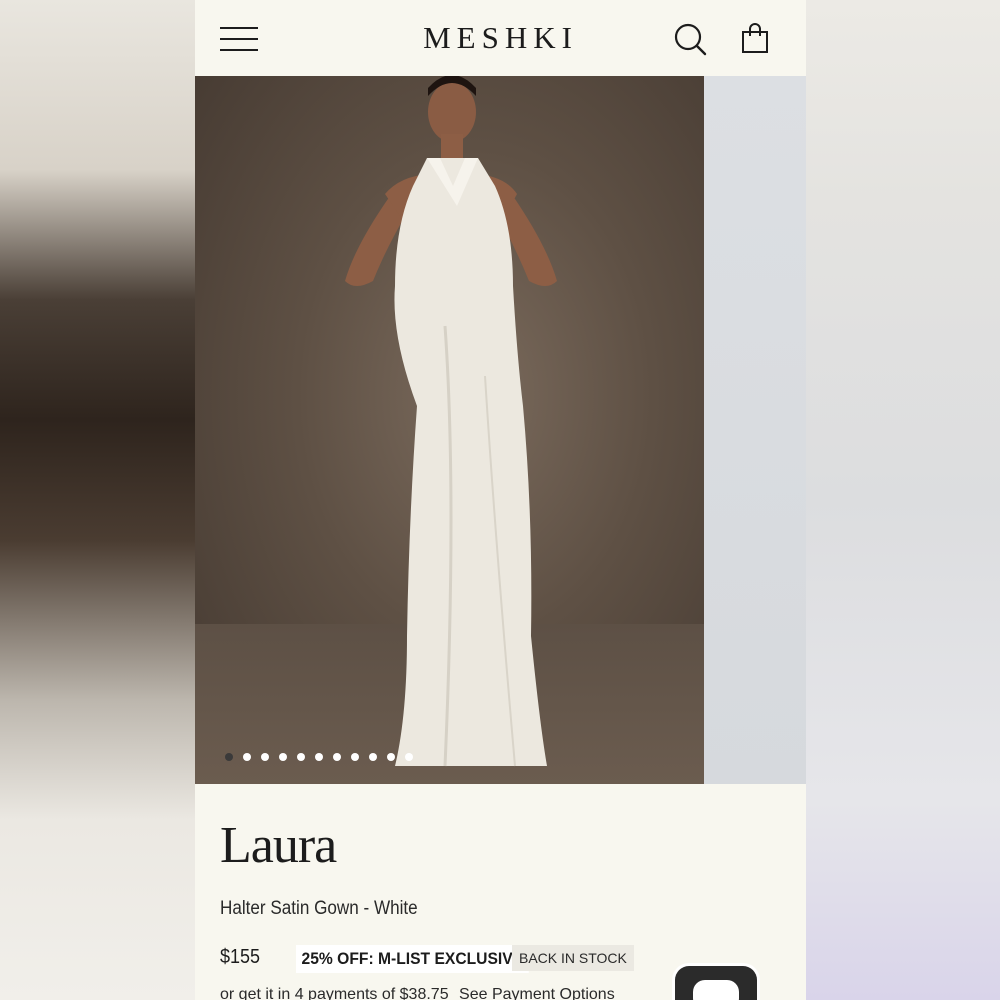 This screenshot has width=1000, height=1000. I want to click on product-name: Laura, so click(278, 845).